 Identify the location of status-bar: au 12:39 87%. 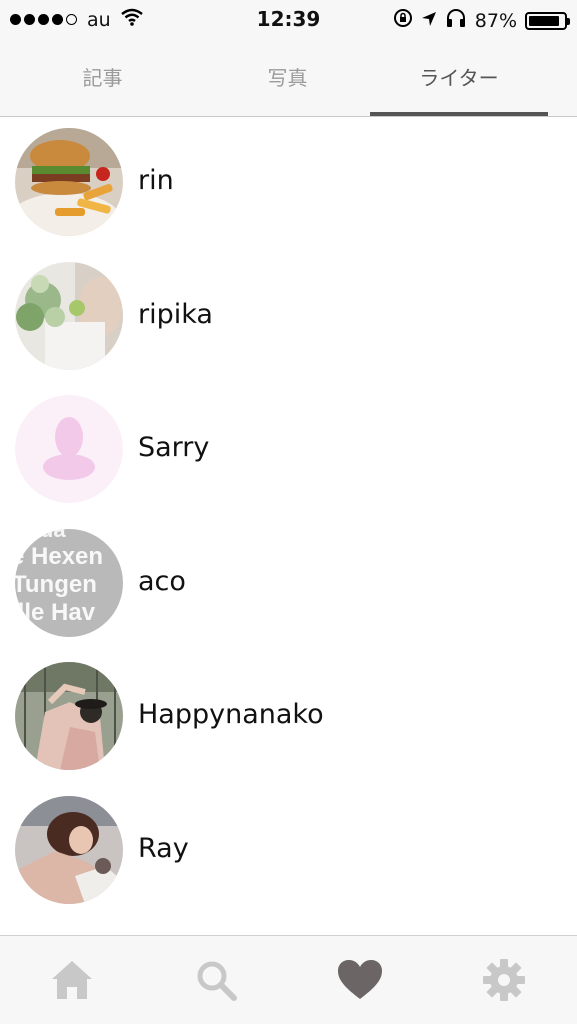
(288, 20).